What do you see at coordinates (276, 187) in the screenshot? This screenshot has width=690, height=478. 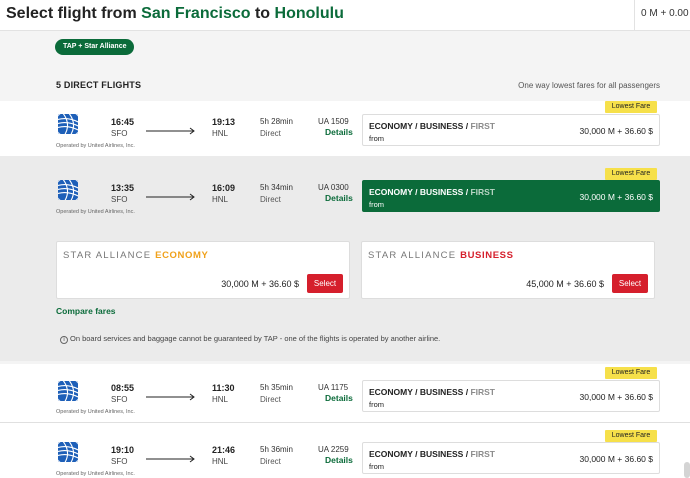 I see `duration: 5h 34min` at bounding box center [276, 187].